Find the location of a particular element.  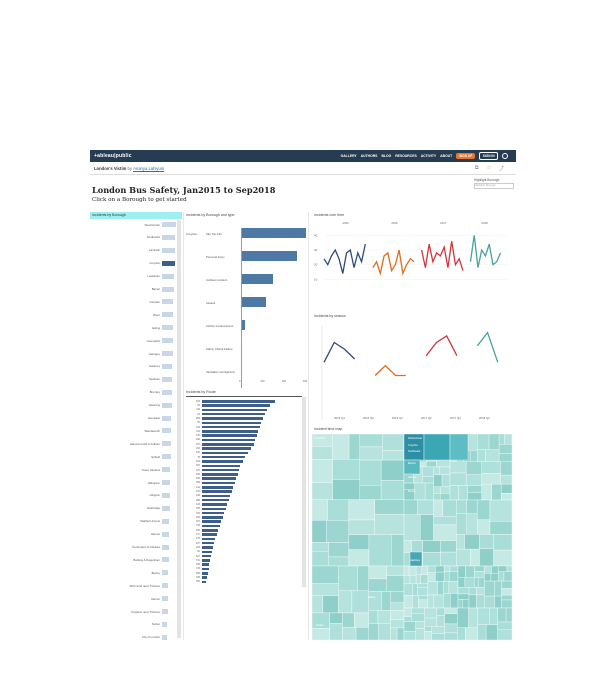

timeline-series-2018 is located at coordinates (485, 251).